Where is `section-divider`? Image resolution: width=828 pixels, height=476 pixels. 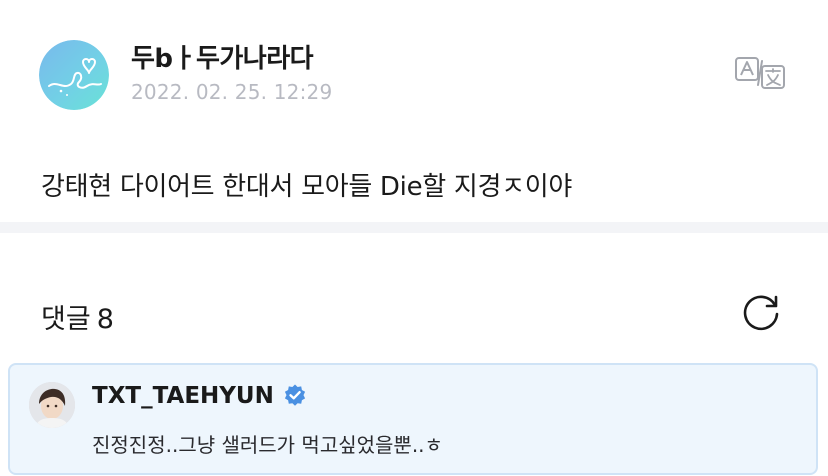 section-divider is located at coordinates (414, 227).